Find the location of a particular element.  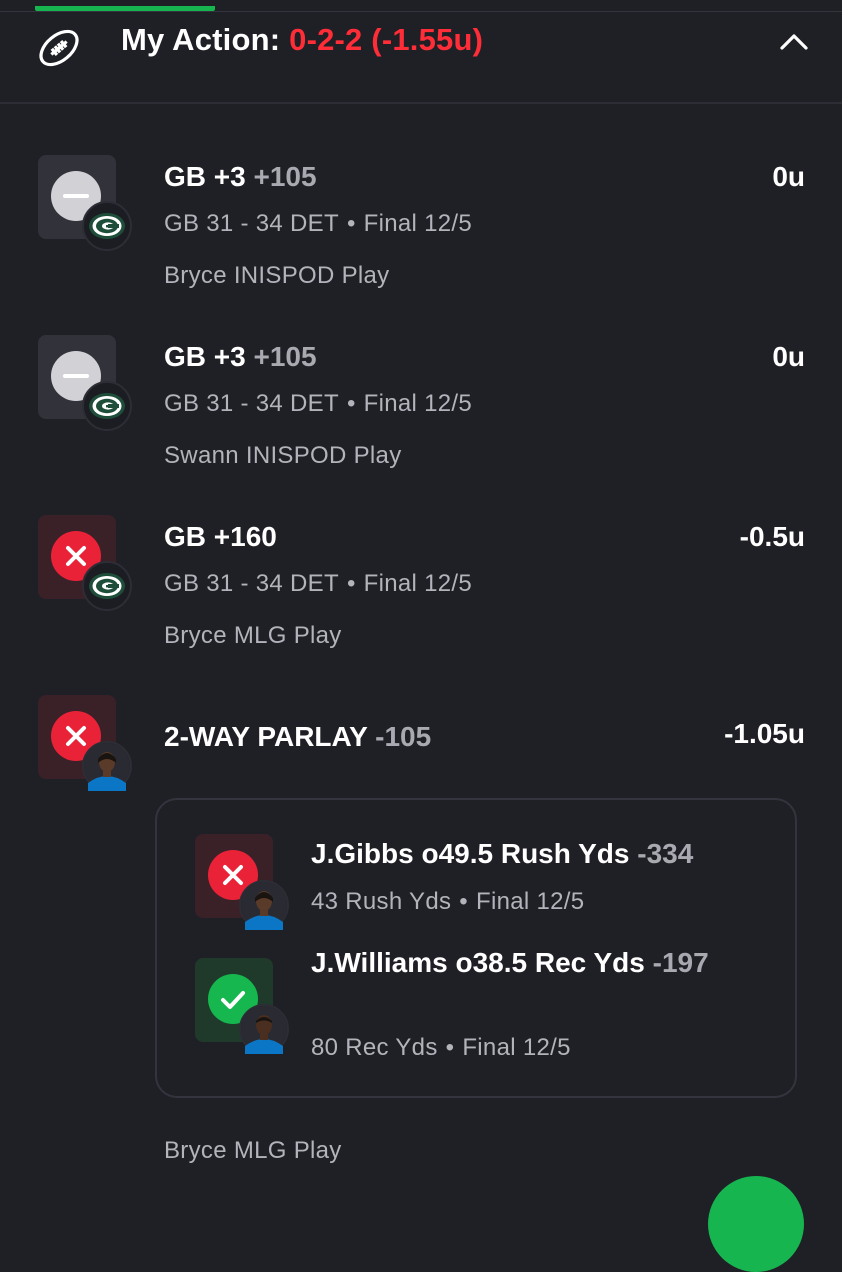

active-tab-indicator is located at coordinates (125, 8).